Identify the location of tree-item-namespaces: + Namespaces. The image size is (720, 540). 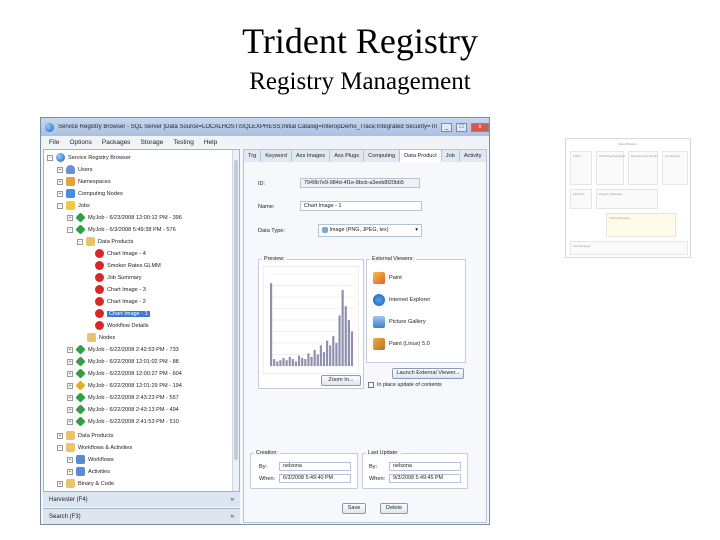
(84, 181).